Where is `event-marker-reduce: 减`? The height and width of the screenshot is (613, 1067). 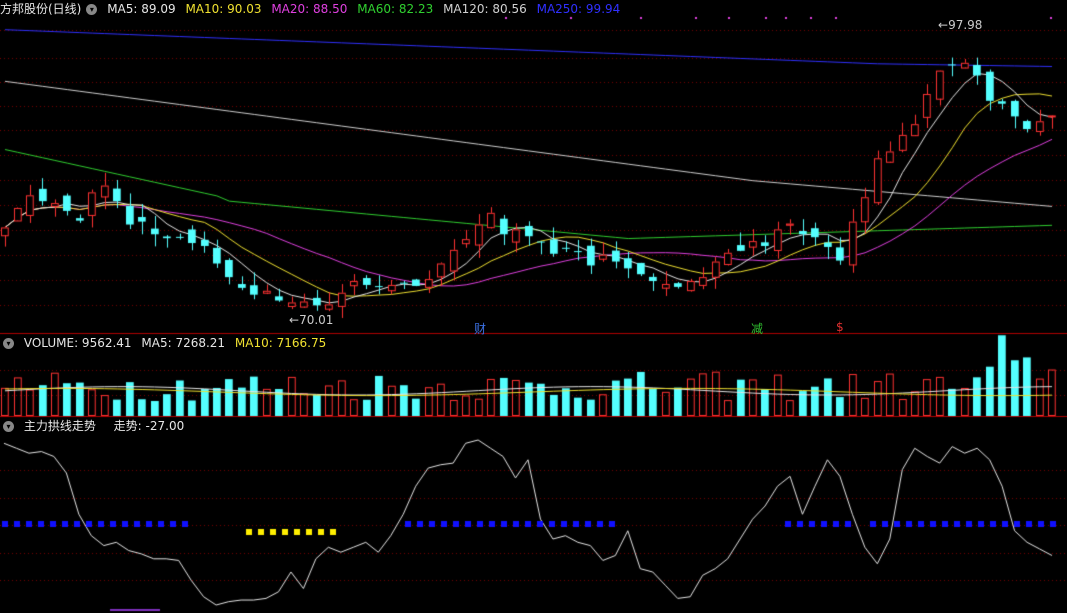
event-marker-reduce: 减 is located at coordinates (757, 328).